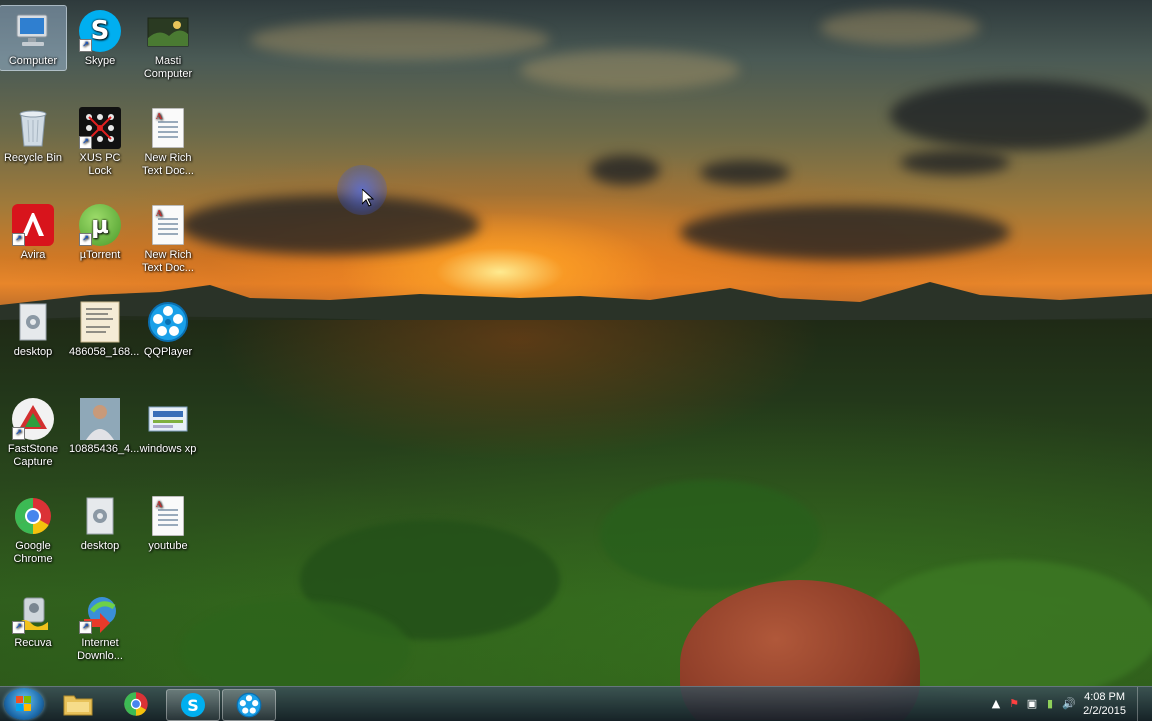 The image size is (1152, 721). I want to click on utorrent-icon: µ ↗, so click(100, 225).